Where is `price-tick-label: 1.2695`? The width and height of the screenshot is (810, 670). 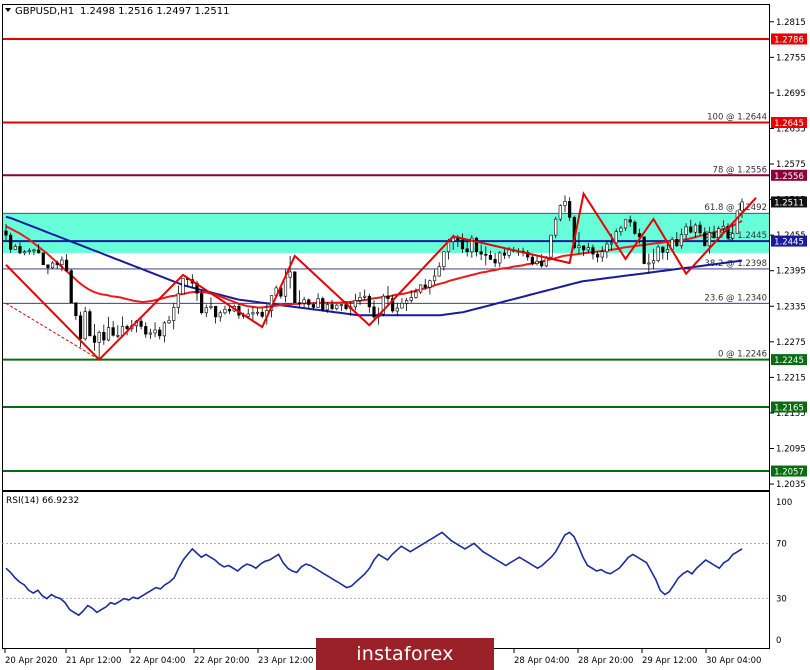
price-tick-label: 1.2695 is located at coordinates (791, 94).